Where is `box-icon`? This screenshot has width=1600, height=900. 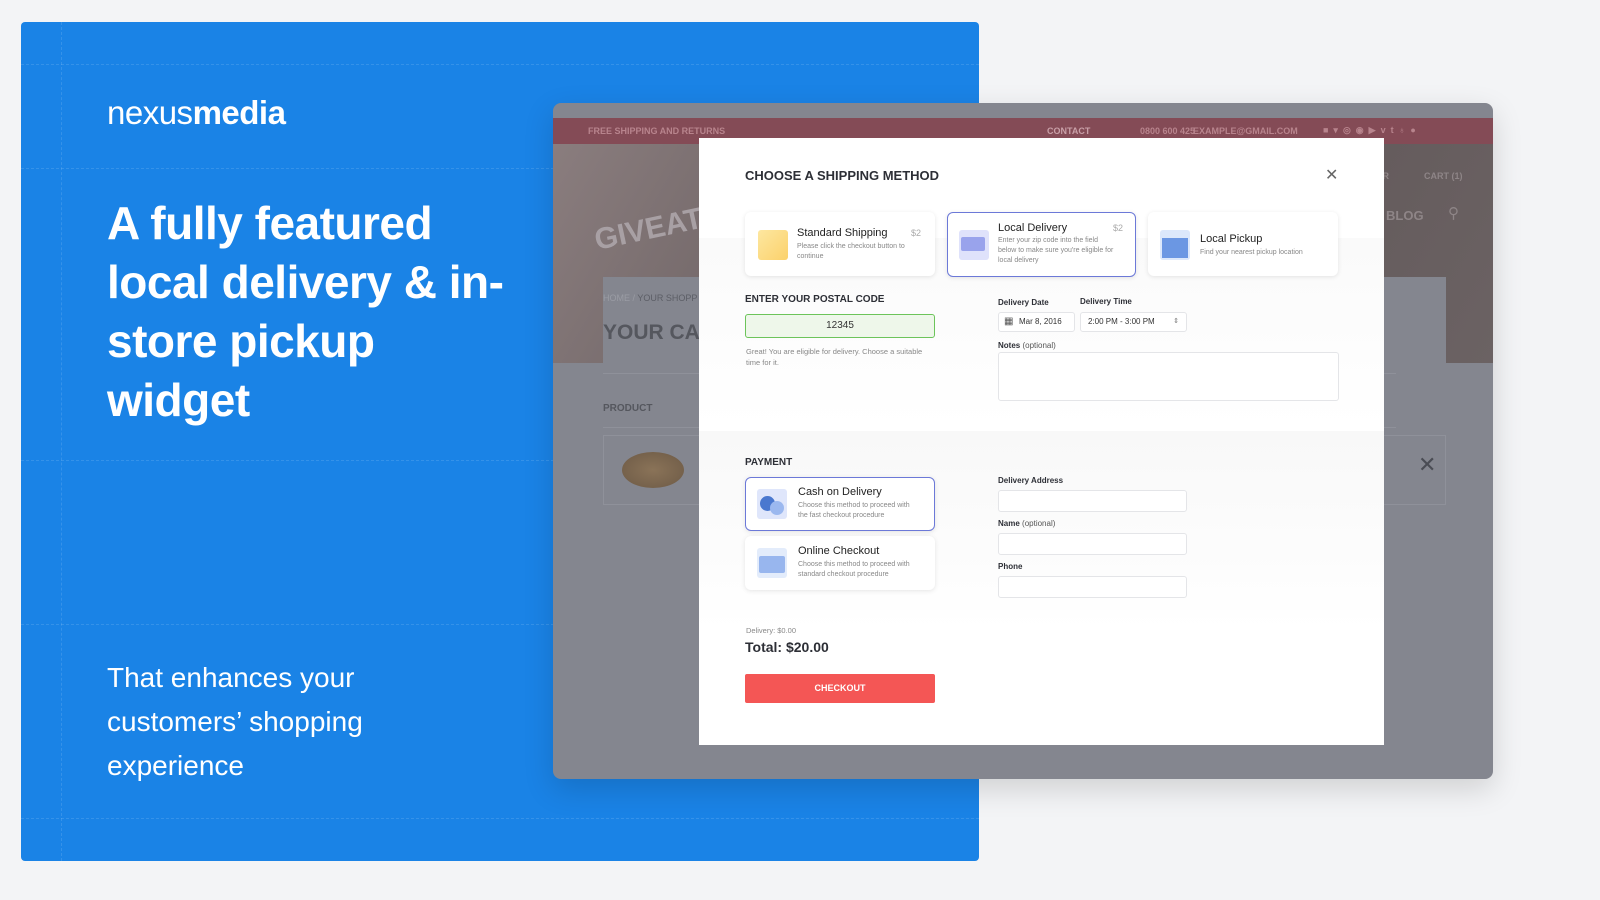
box-icon is located at coordinates (773, 245).